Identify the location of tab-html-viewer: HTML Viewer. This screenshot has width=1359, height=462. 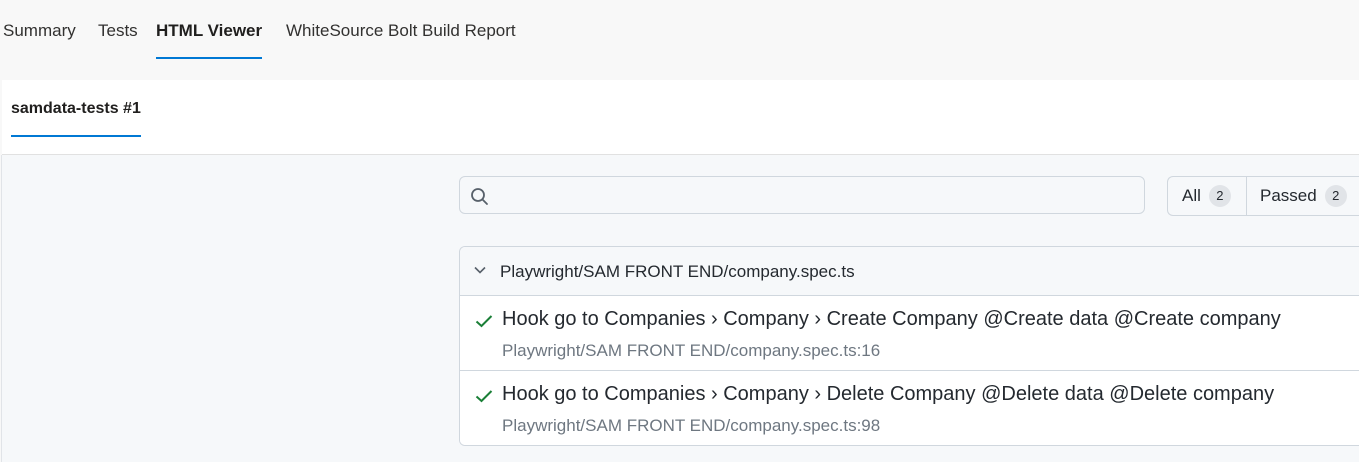
(209, 40).